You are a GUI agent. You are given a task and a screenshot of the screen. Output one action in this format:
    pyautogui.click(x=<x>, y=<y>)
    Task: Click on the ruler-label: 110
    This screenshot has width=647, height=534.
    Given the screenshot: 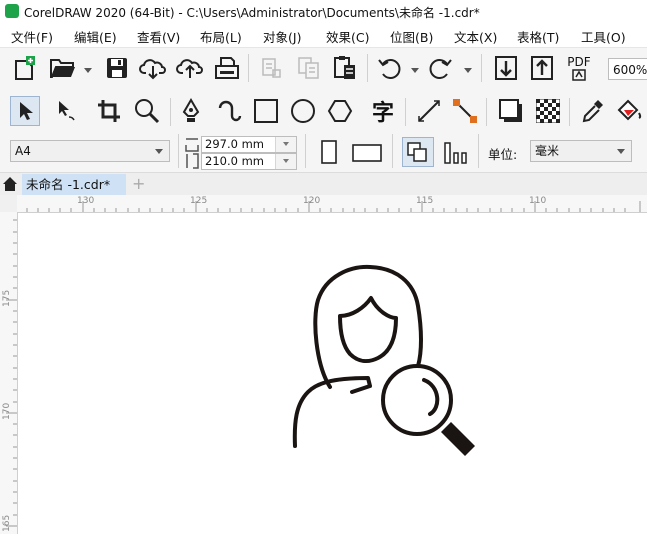 What is the action you would take?
    pyautogui.click(x=538, y=201)
    